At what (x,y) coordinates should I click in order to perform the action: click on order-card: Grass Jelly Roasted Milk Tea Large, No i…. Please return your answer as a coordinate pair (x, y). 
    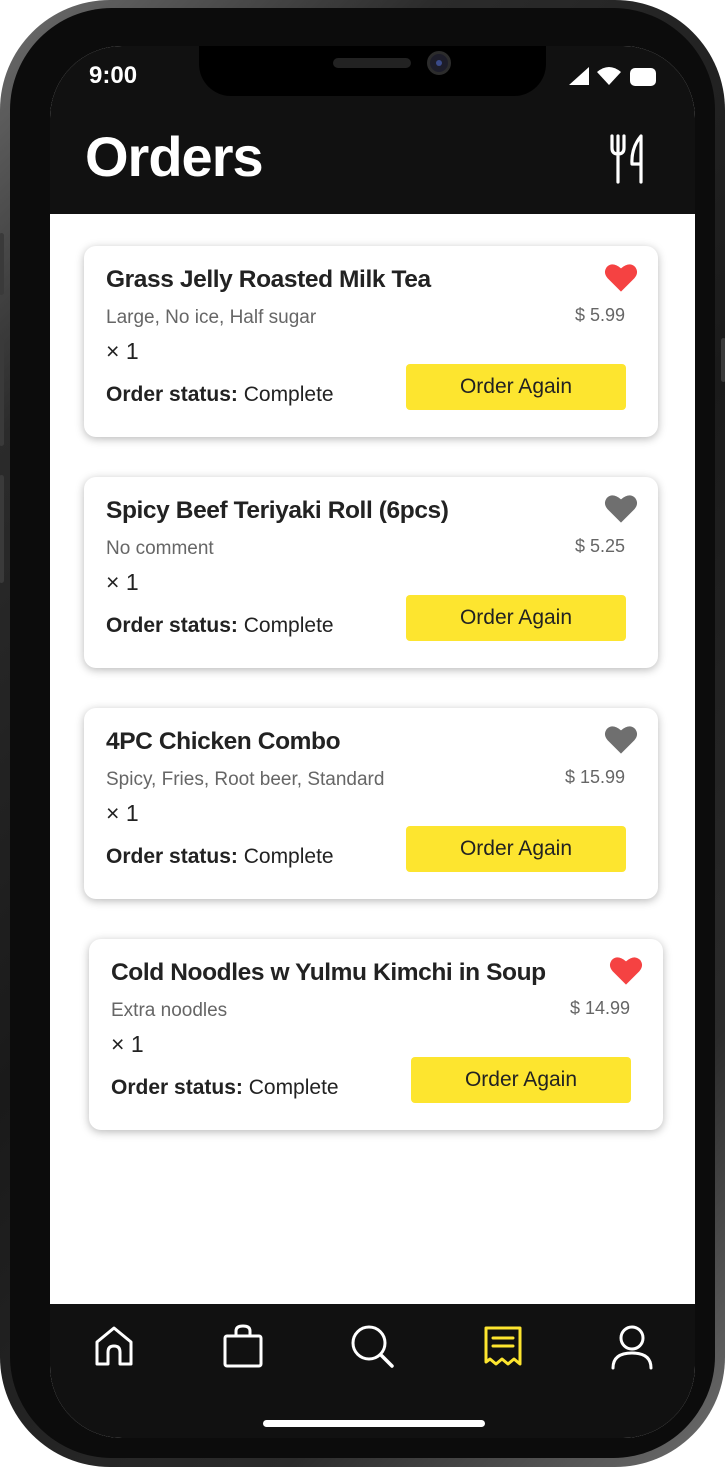
    Looking at the image, I should click on (371, 341).